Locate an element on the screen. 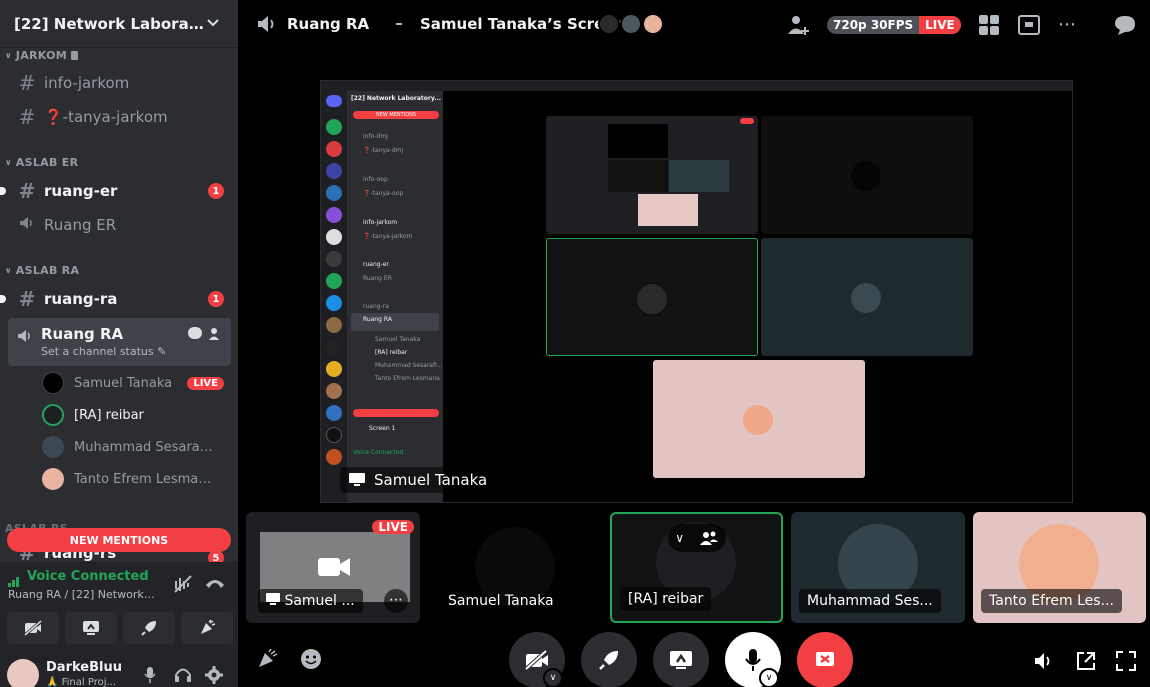  toggle-microphone-button: ∨ is located at coordinates (753, 659).